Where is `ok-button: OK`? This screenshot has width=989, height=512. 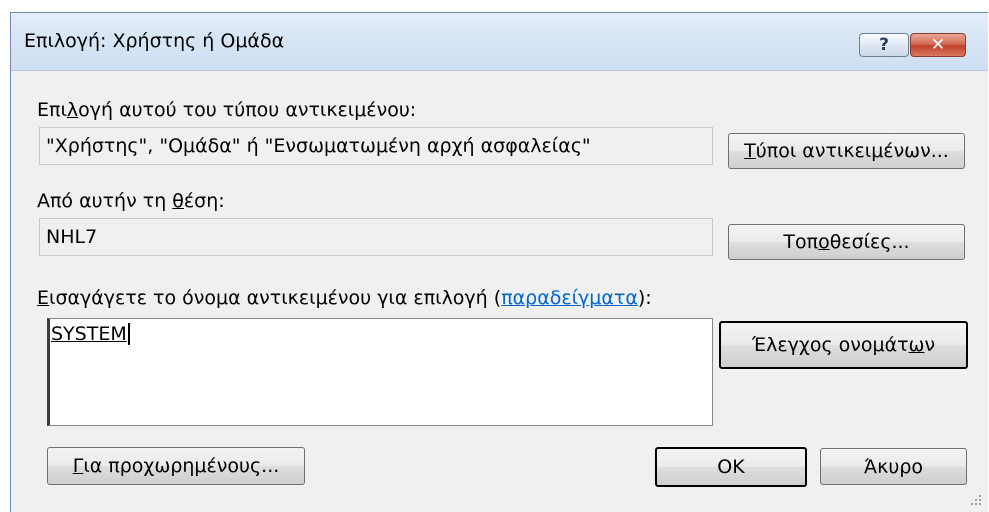
ok-button: OK is located at coordinates (731, 467).